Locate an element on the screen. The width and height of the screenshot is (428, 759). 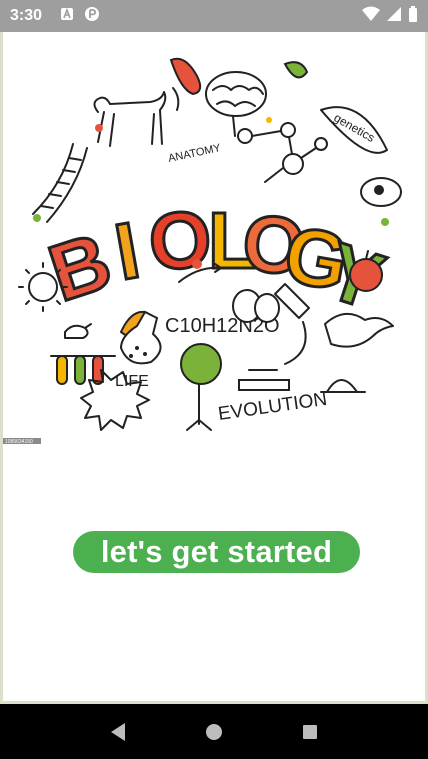
wifi-icon is located at coordinates (371, 16).